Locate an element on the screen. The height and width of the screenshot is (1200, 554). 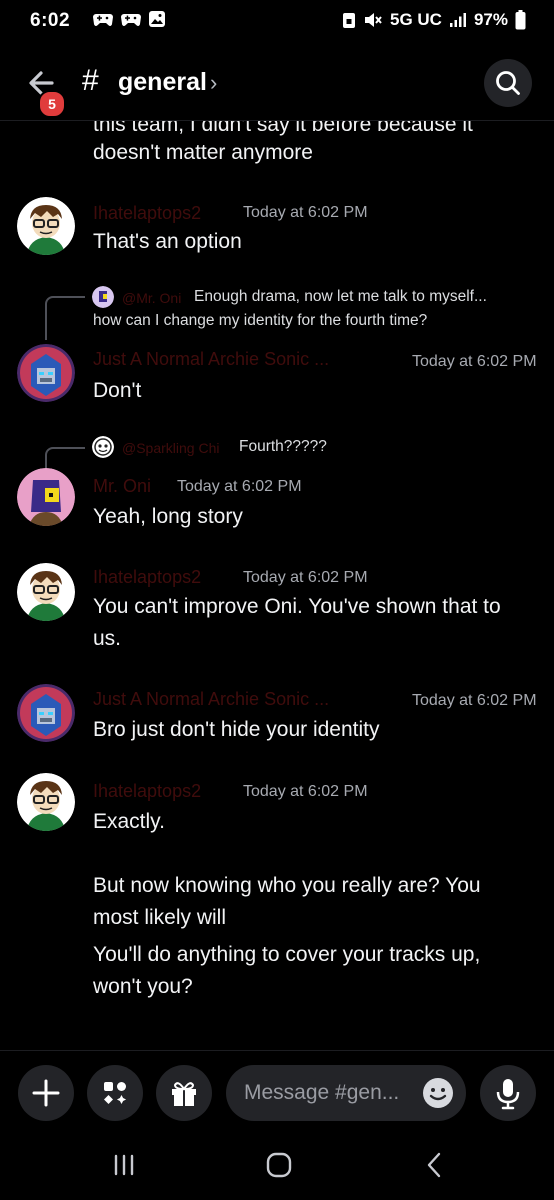
status-right: 5G UC 97% is located at coordinates (434, 20).